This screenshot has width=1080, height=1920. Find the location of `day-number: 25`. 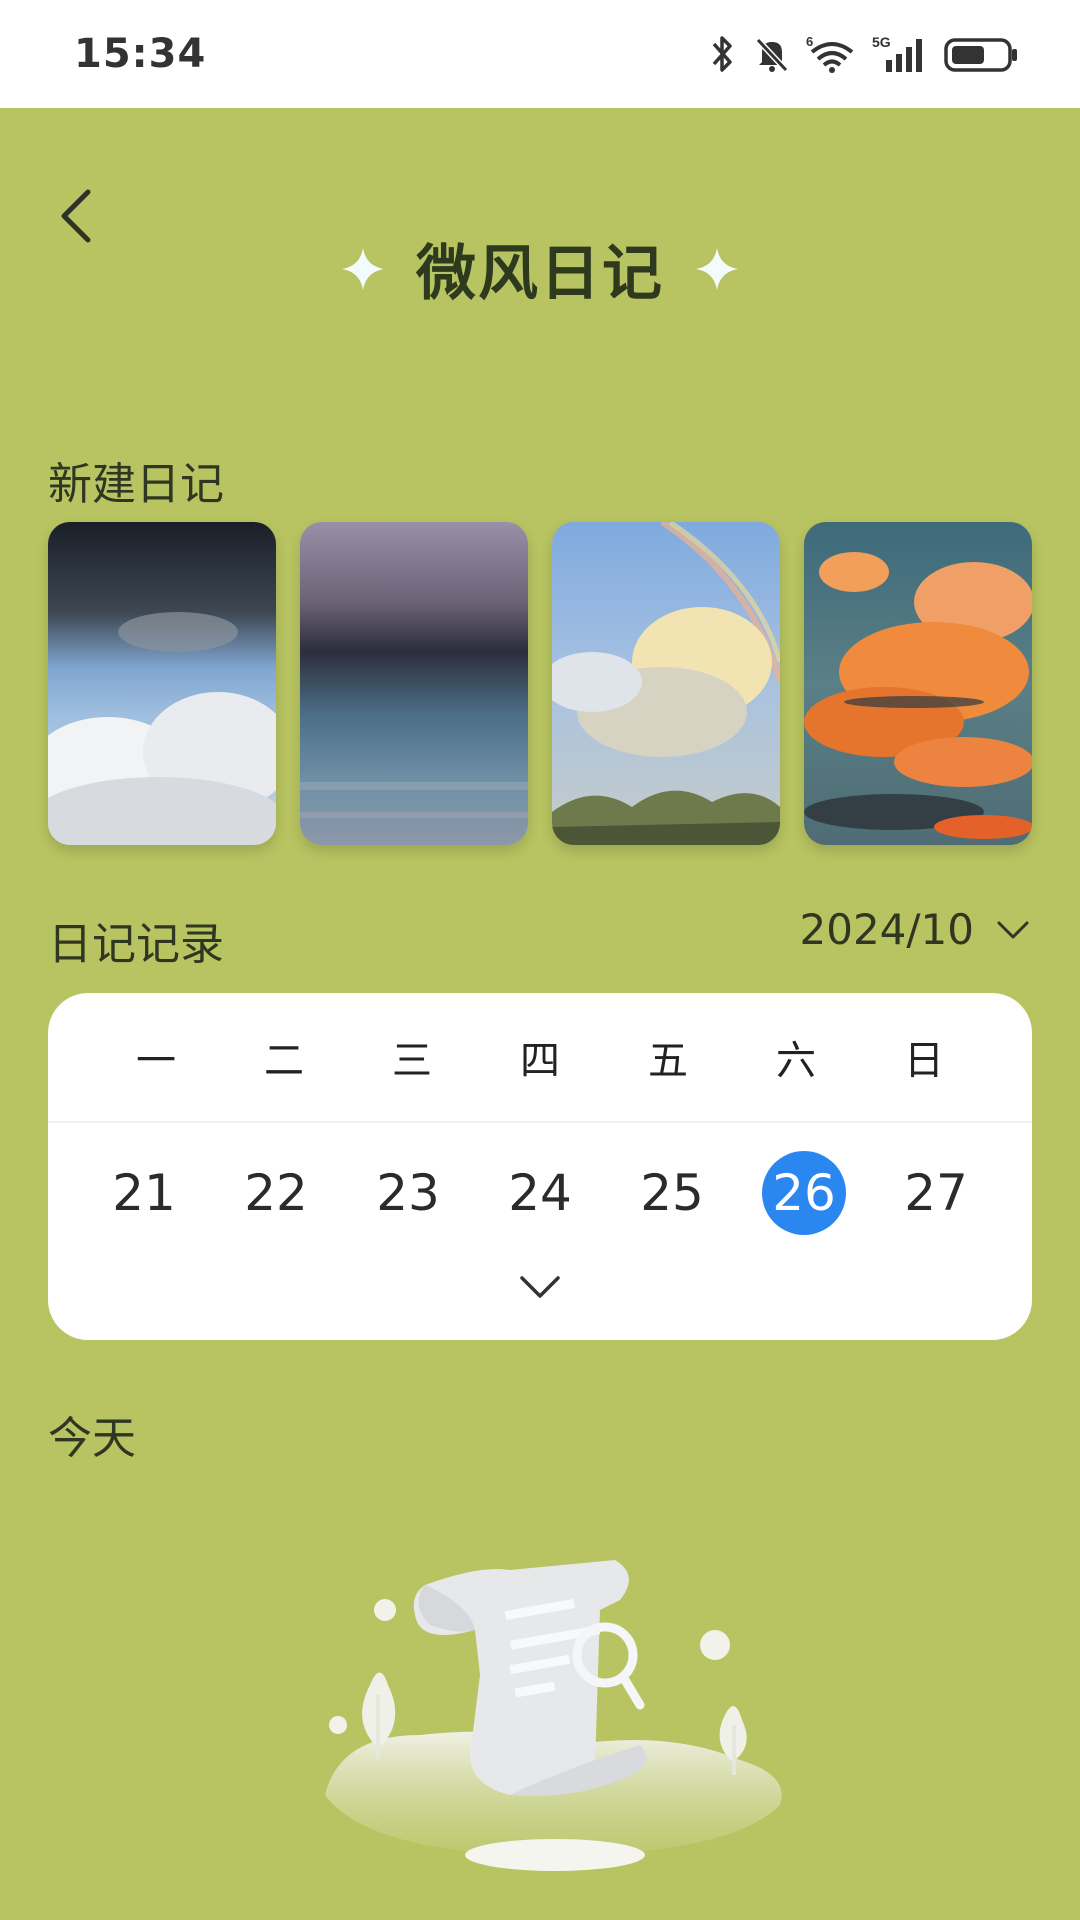

day-number: 25 is located at coordinates (672, 1193).